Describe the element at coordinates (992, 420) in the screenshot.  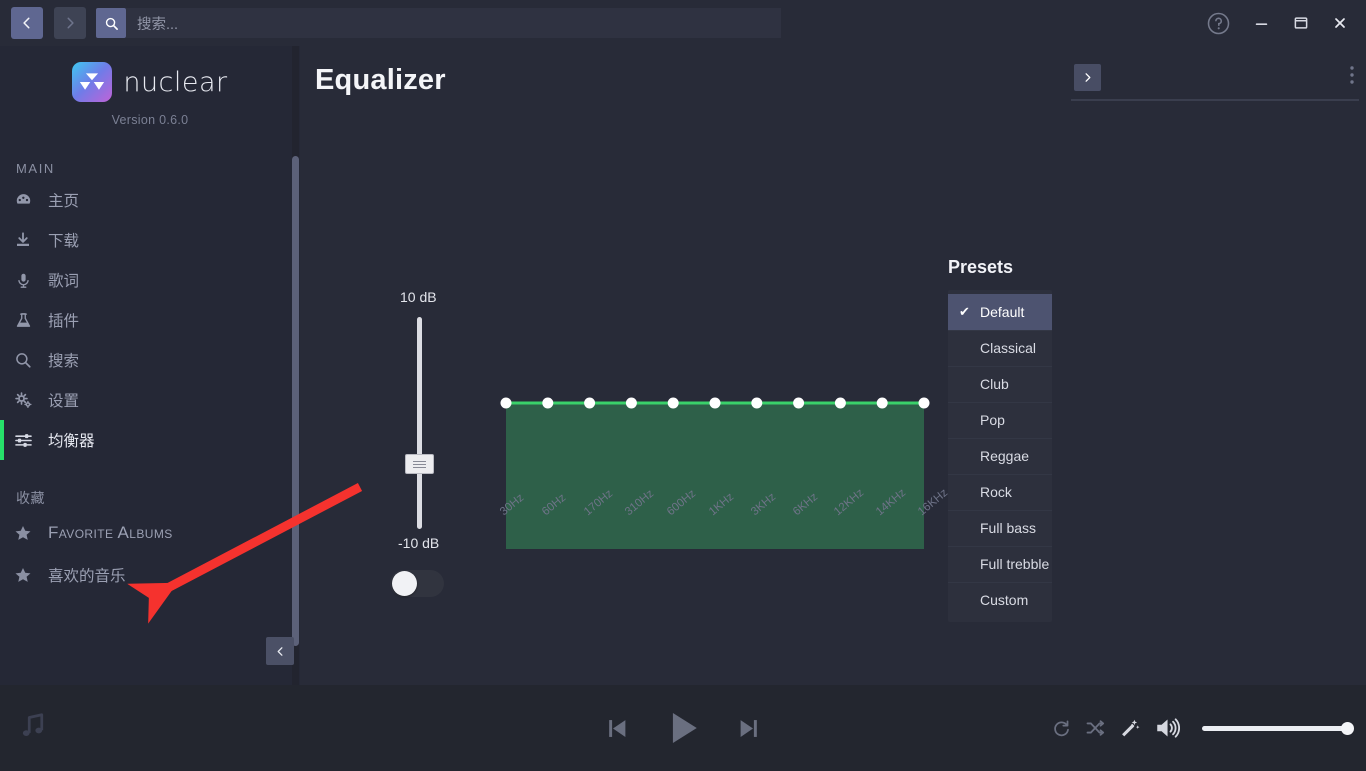
I see `preset-label: Pop` at that location.